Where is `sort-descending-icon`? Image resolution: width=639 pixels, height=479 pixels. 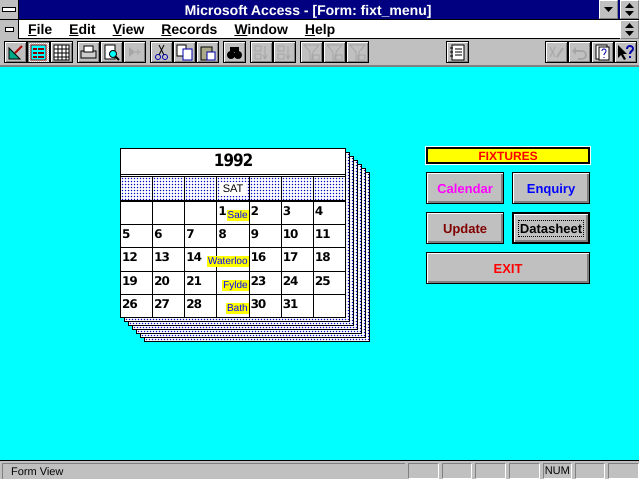 sort-descending-icon is located at coordinates (284, 52).